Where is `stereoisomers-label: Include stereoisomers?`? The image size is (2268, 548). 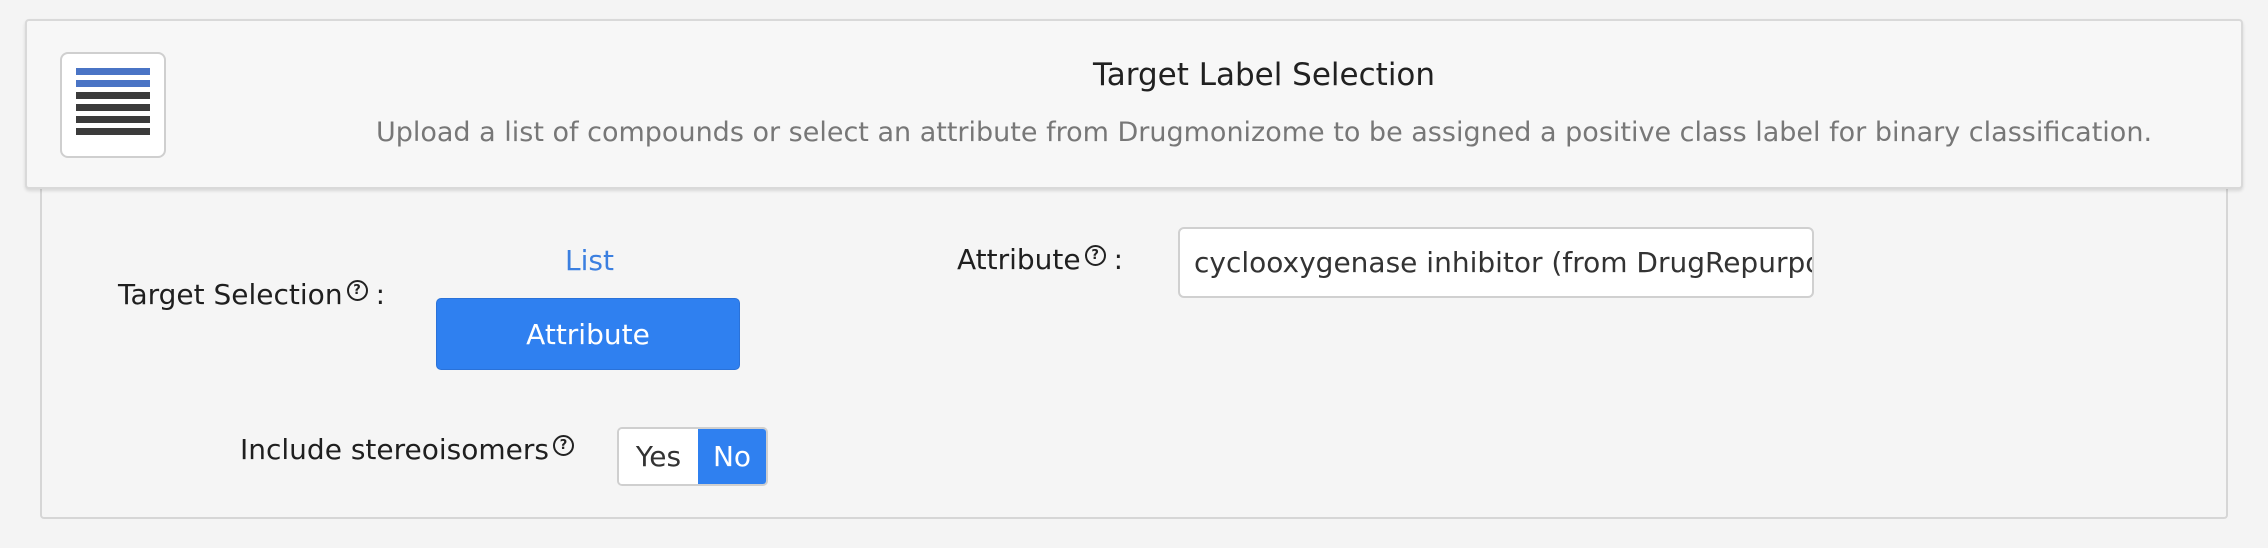
stereoisomers-label: Include stereoisomers? is located at coordinates (407, 449).